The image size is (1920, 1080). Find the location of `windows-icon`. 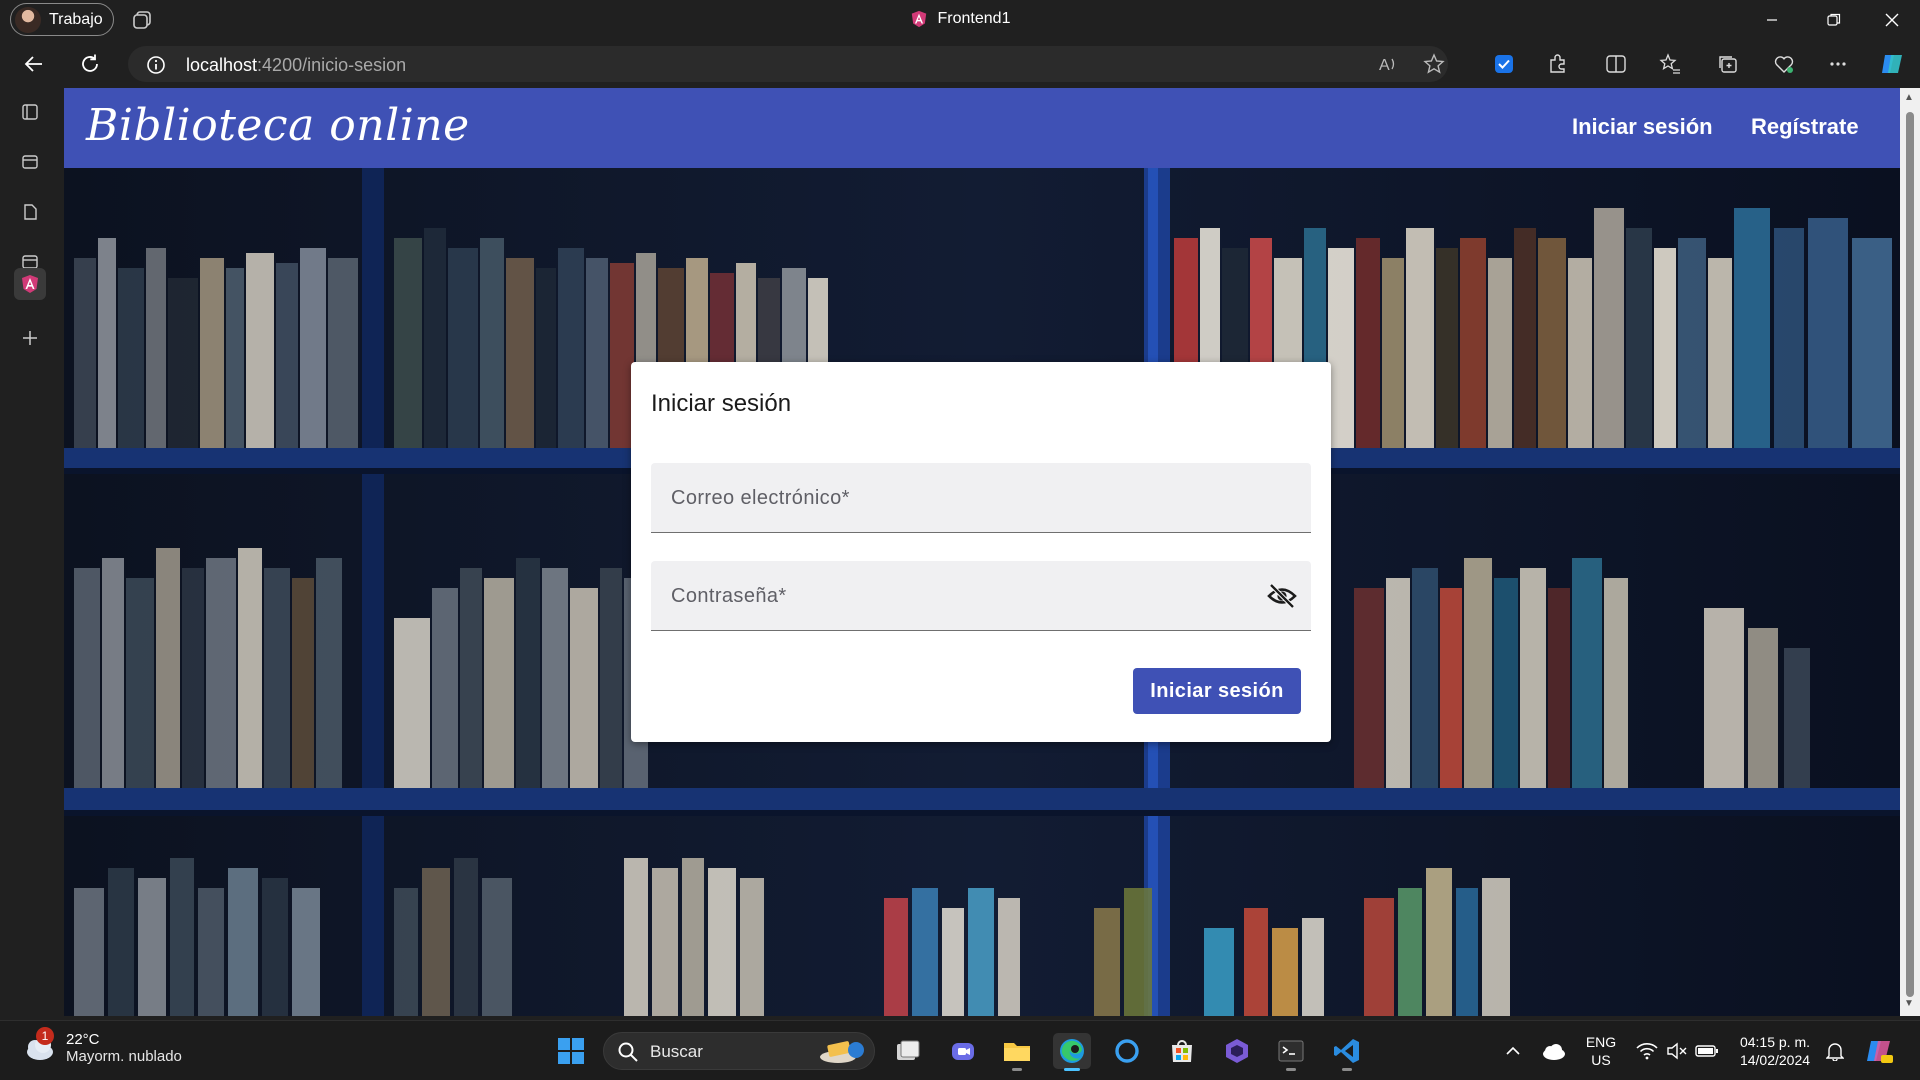

windows-icon is located at coordinates (571, 1051).